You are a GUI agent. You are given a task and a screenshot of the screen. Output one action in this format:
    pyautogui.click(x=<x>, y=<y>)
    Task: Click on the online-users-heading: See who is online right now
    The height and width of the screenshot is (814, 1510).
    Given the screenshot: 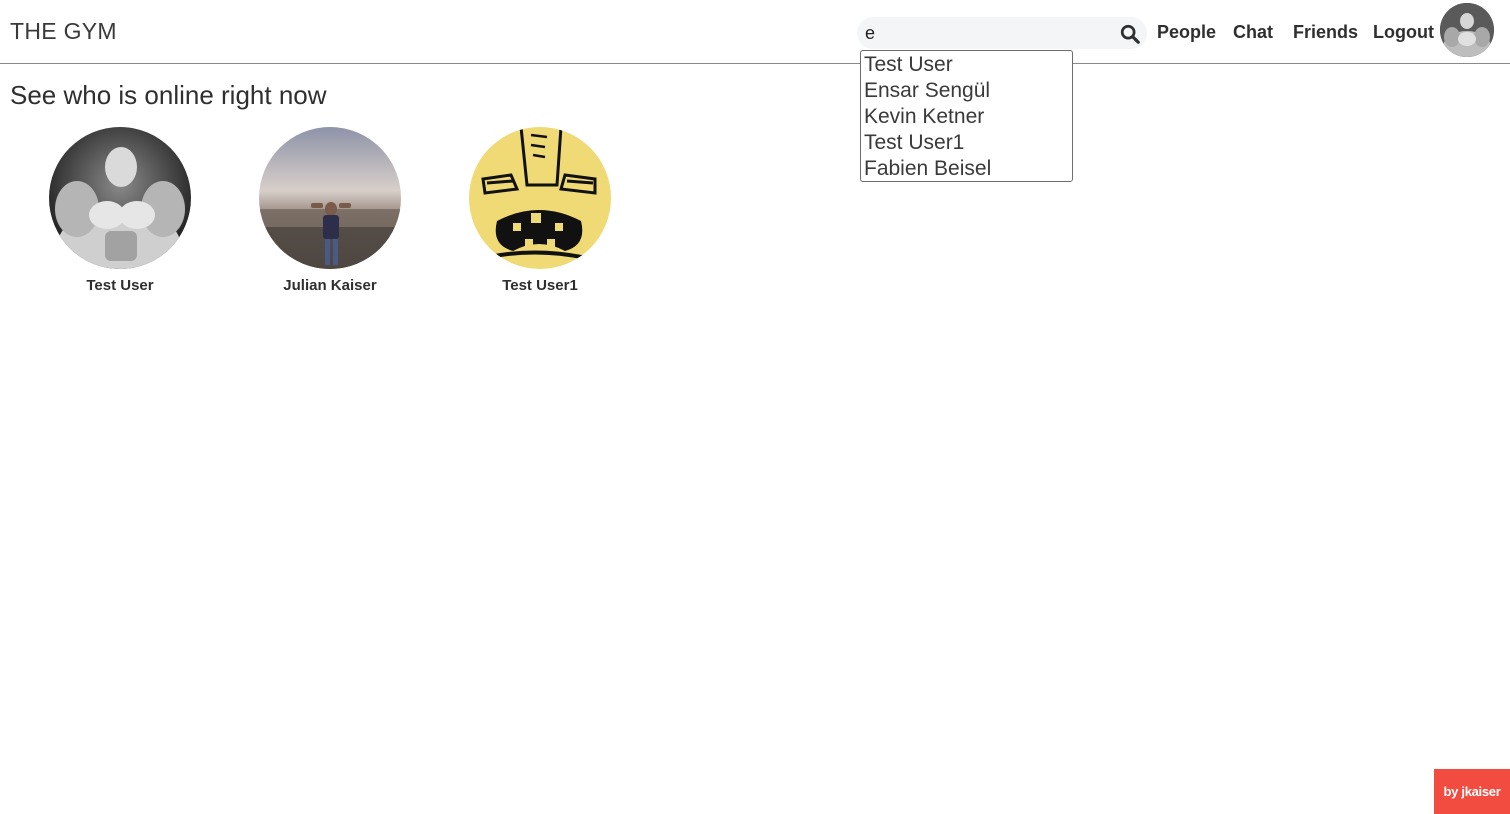 What is the action you would take?
    pyautogui.click(x=168, y=95)
    